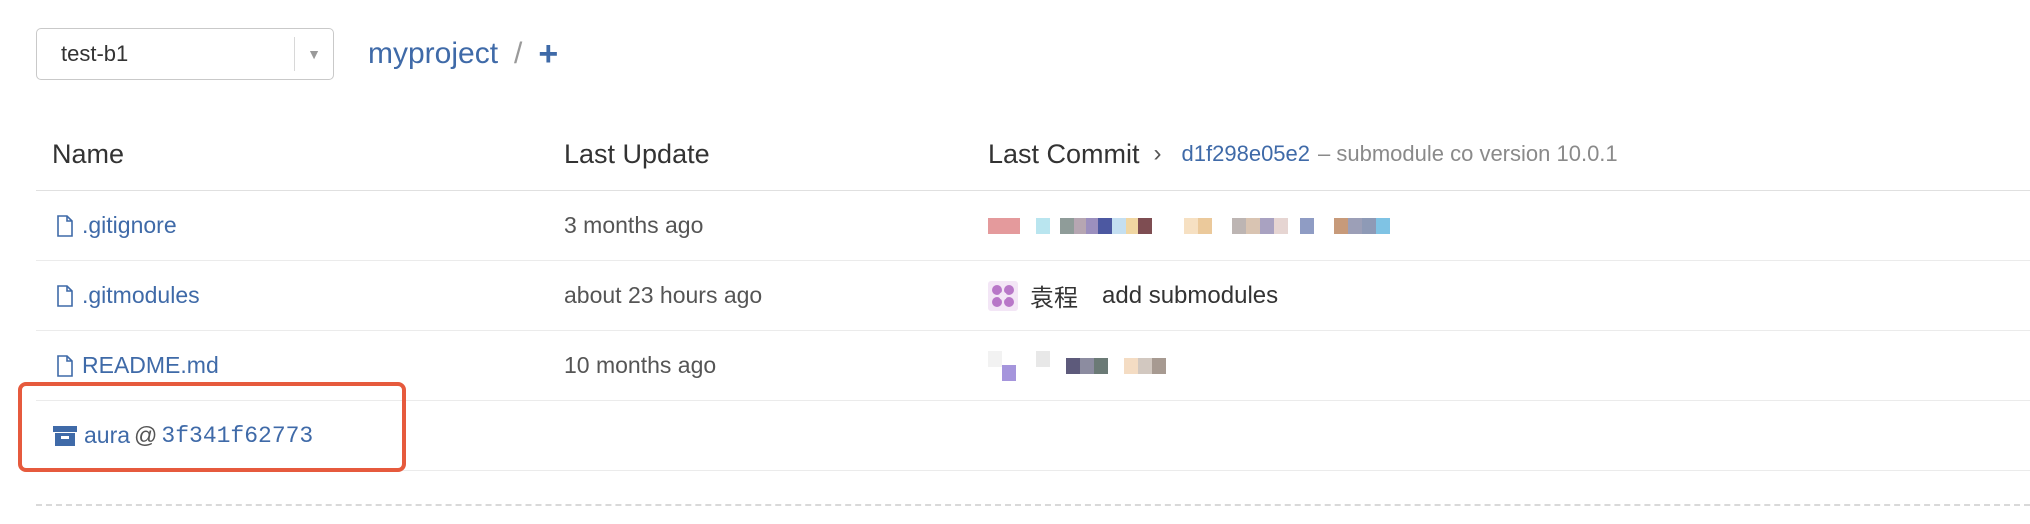 The image size is (2030, 524). Describe the element at coordinates (212, 427) in the screenshot. I see `highlight-annotation-box` at that location.